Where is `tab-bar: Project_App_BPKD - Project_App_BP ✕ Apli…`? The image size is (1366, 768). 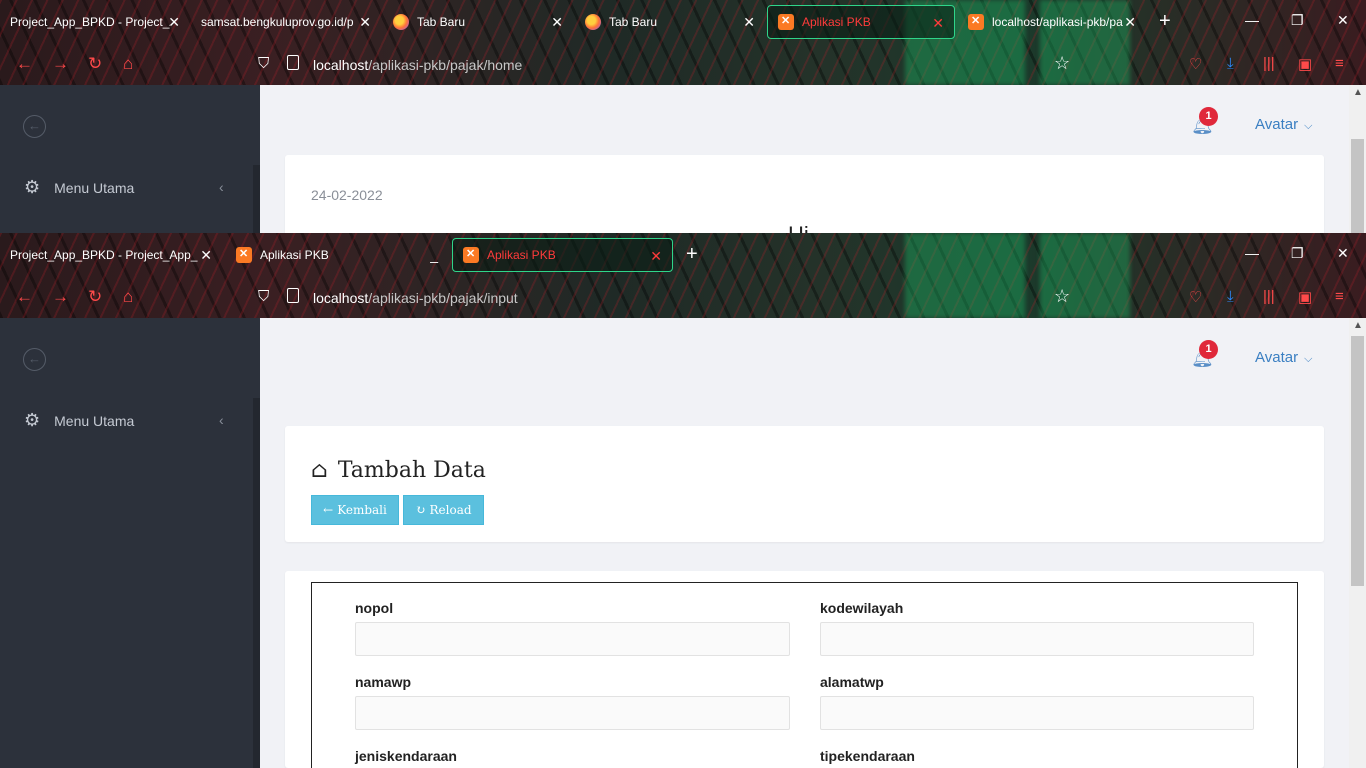
tab-bar: Project_App_BPKD - Project_App_BP ✕ Apli… is located at coordinates (683, 255).